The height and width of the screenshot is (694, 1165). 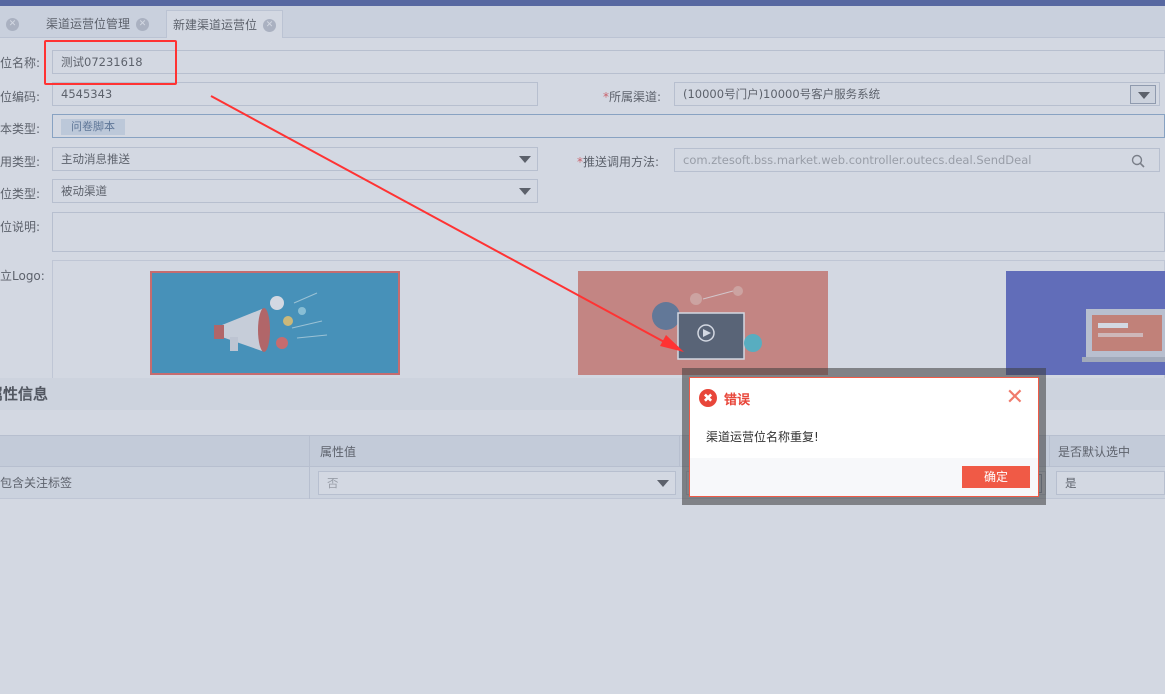 I want to click on dialog-title: 错误, so click(x=737, y=400).